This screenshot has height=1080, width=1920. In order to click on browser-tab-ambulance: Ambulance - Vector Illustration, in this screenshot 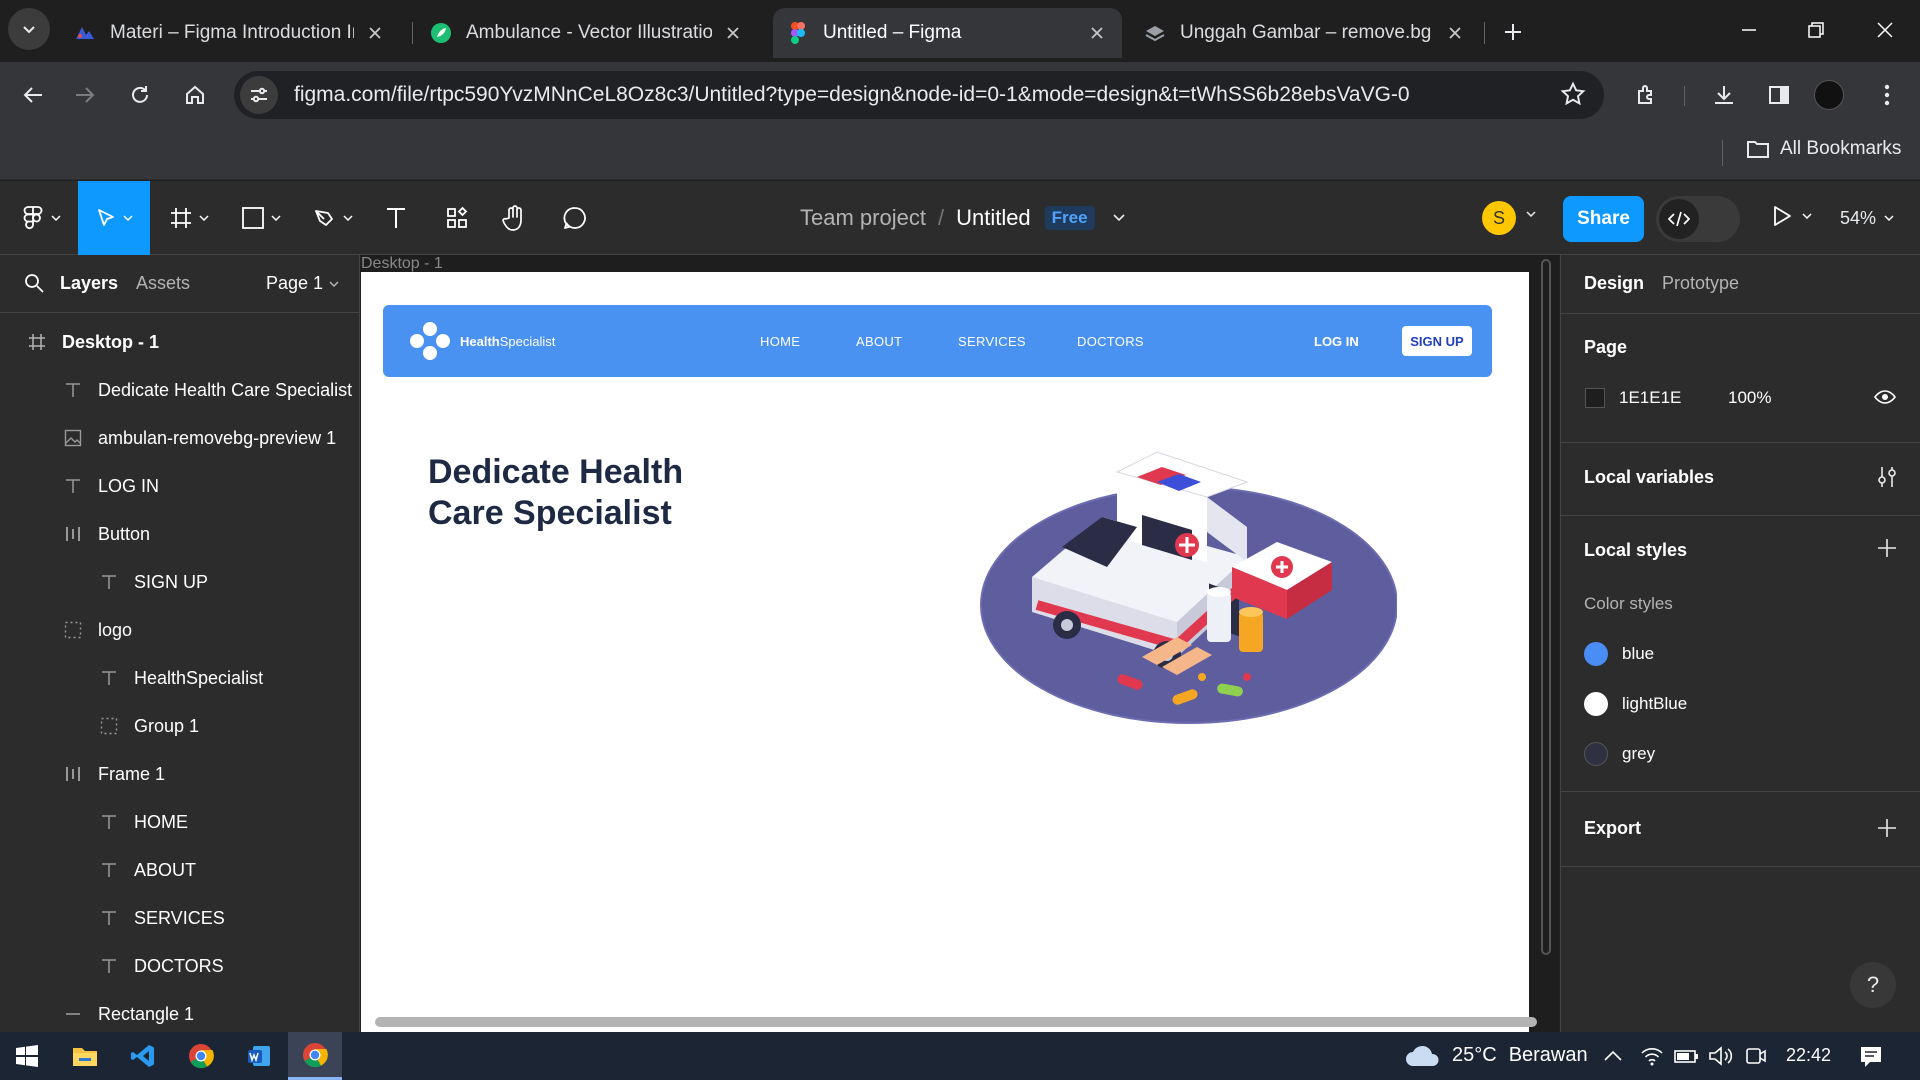, I will do `click(587, 33)`.